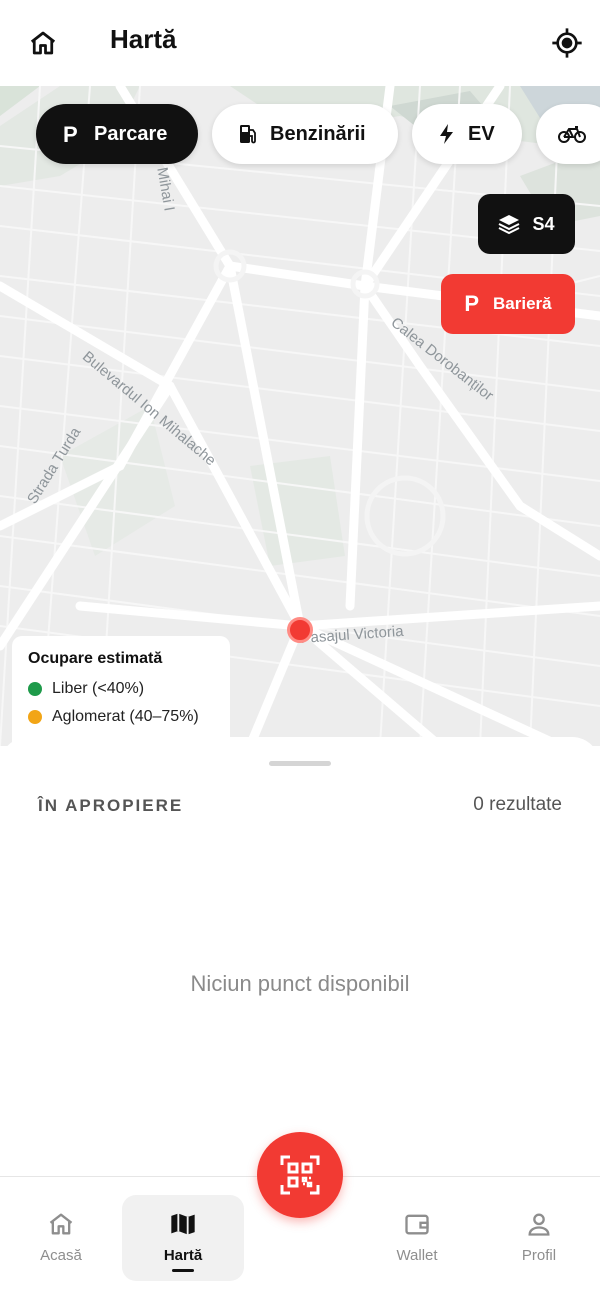 The width and height of the screenshot is (600, 1298). Describe the element at coordinates (95, 658) in the screenshot. I see `legend-title: Ocupare estimată` at that location.